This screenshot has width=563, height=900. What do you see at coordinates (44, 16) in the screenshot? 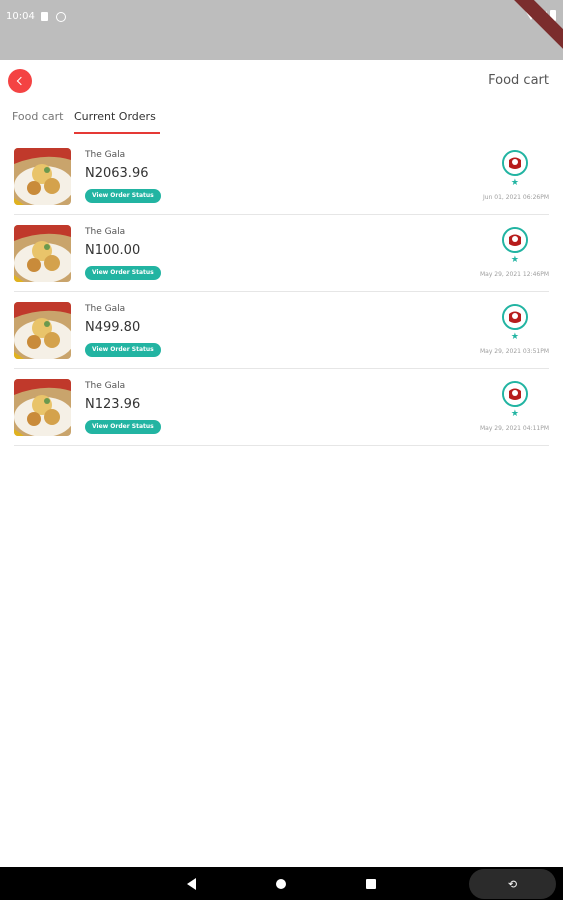
I see `sd-card-icon` at bounding box center [44, 16].